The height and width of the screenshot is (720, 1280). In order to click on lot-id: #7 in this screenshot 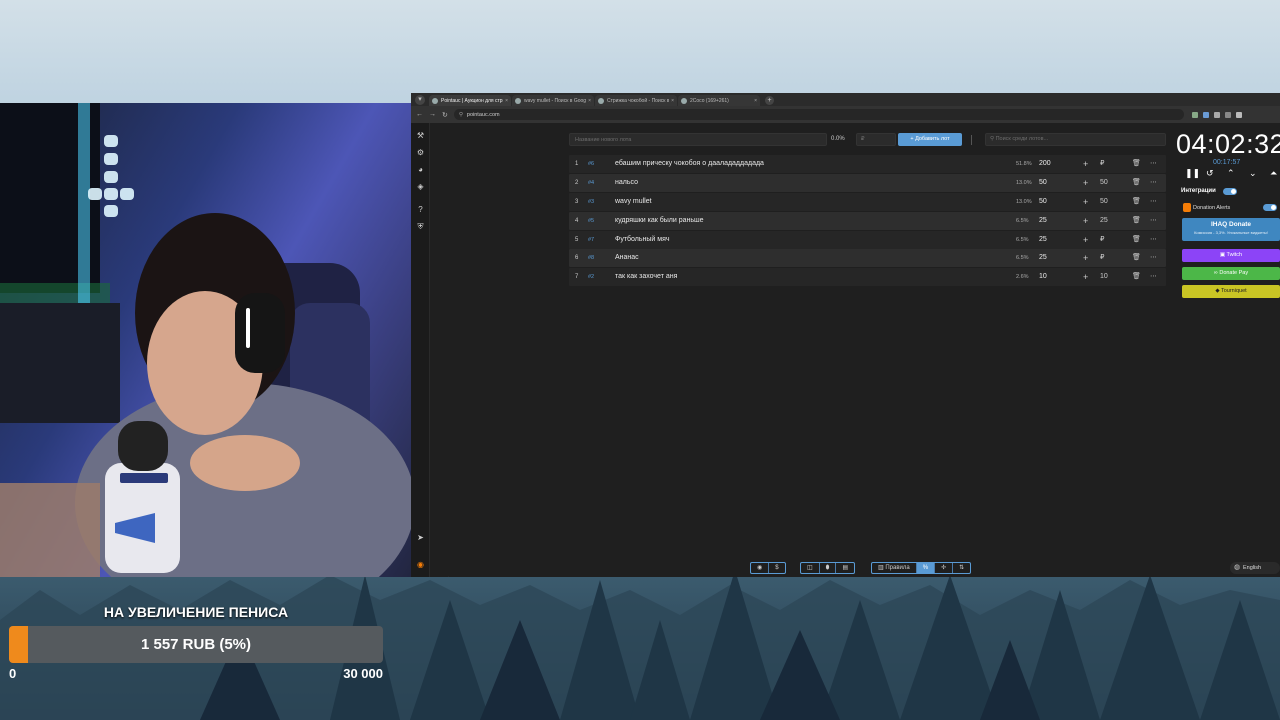, I will do `click(591, 240)`.